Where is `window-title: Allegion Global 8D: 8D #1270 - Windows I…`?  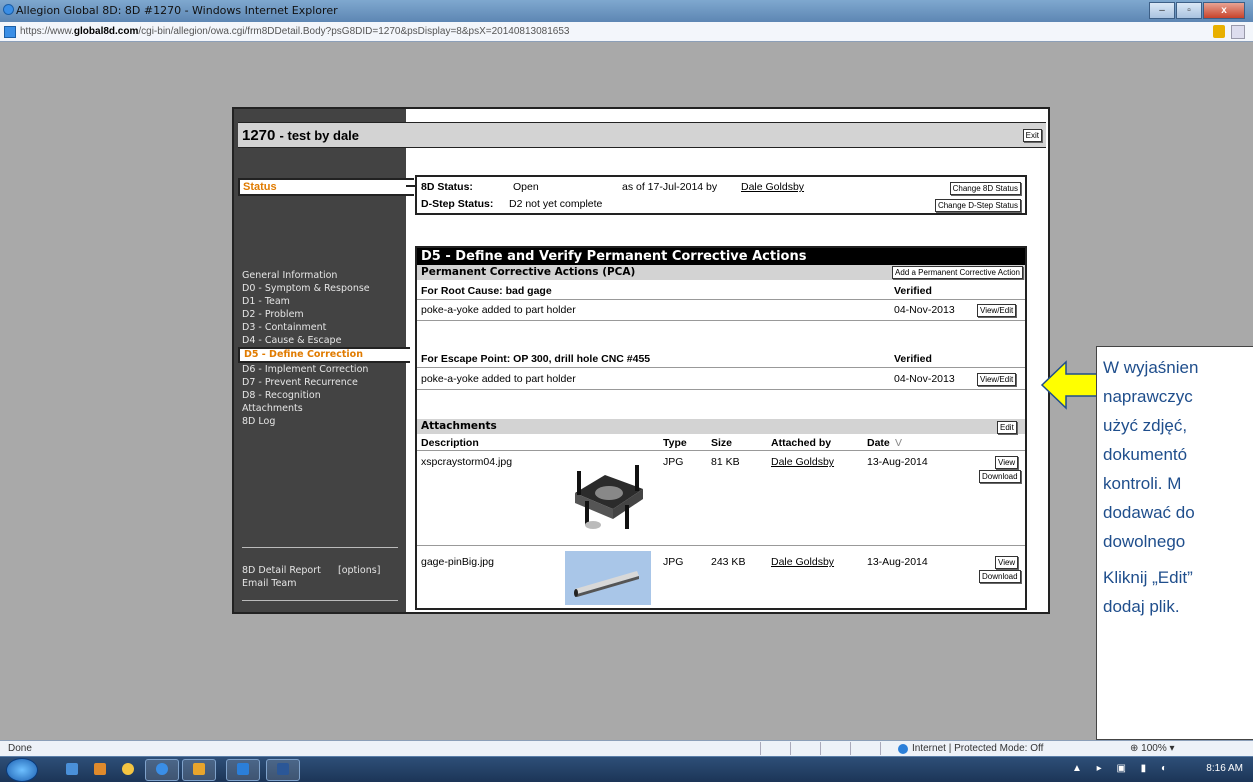 window-title: Allegion Global 8D: 8D #1270 - Windows I… is located at coordinates (177, 10).